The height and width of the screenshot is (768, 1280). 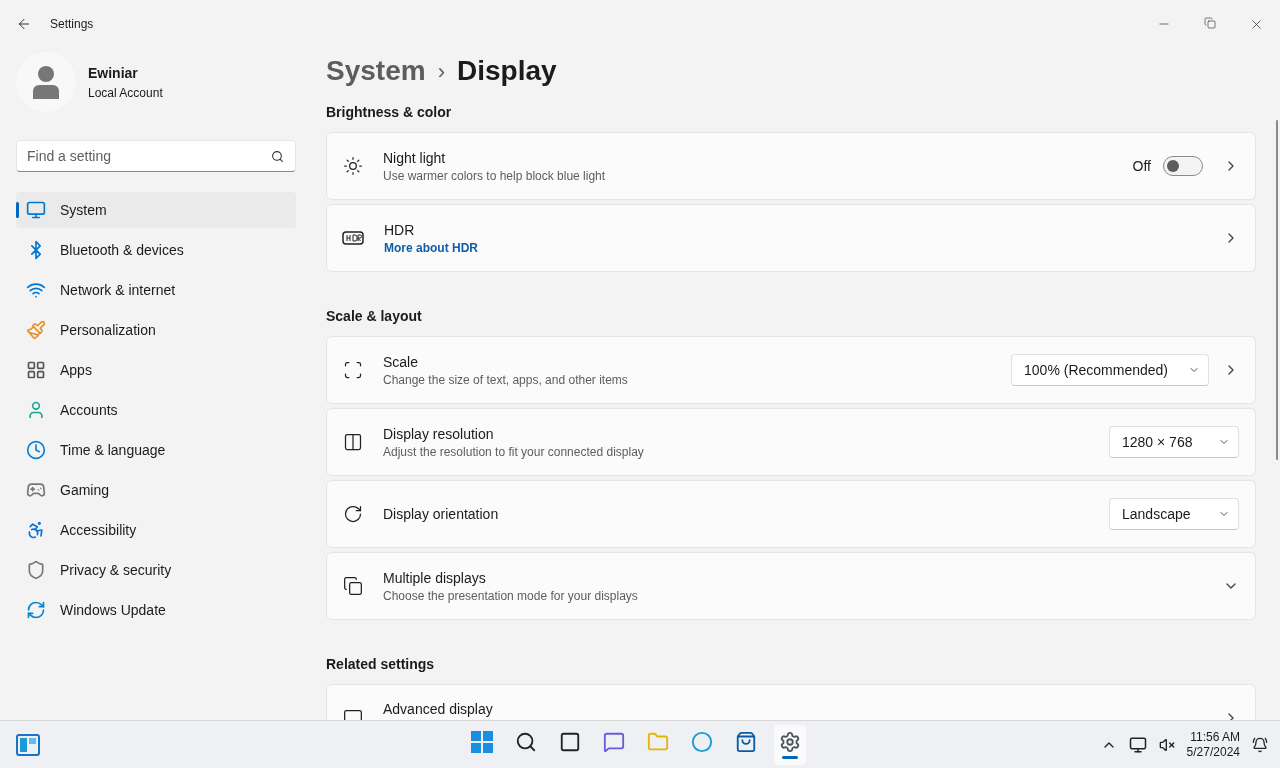 What do you see at coordinates (36, 450) in the screenshot?
I see `clock-icon` at bounding box center [36, 450].